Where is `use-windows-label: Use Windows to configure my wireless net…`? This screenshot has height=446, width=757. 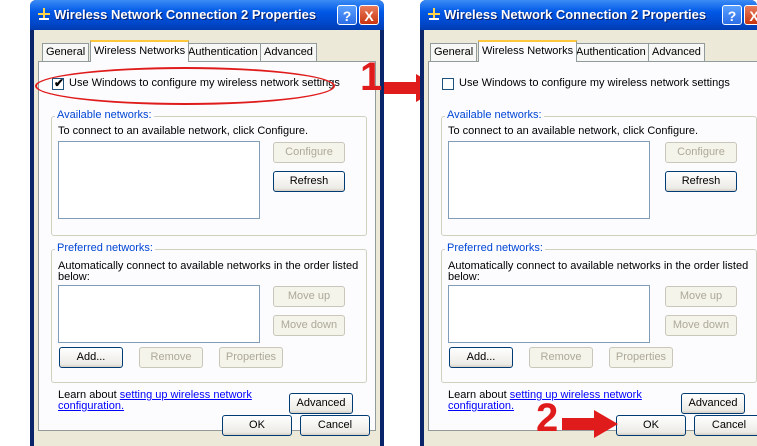
use-windows-label: Use Windows to configure my wireless net… is located at coordinates (594, 83).